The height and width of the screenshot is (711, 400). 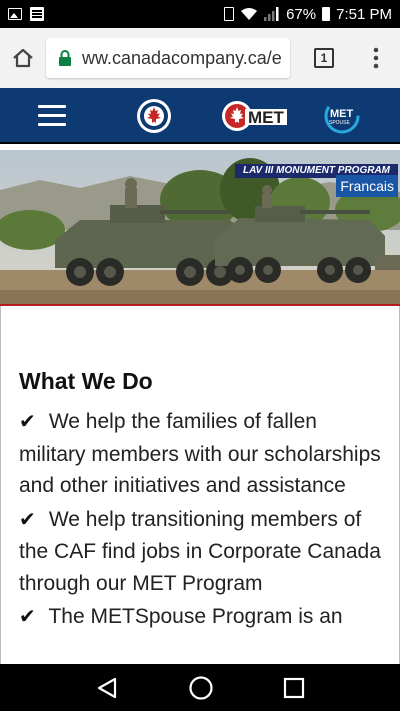 I want to click on met-logo: MET, so click(x=255, y=116).